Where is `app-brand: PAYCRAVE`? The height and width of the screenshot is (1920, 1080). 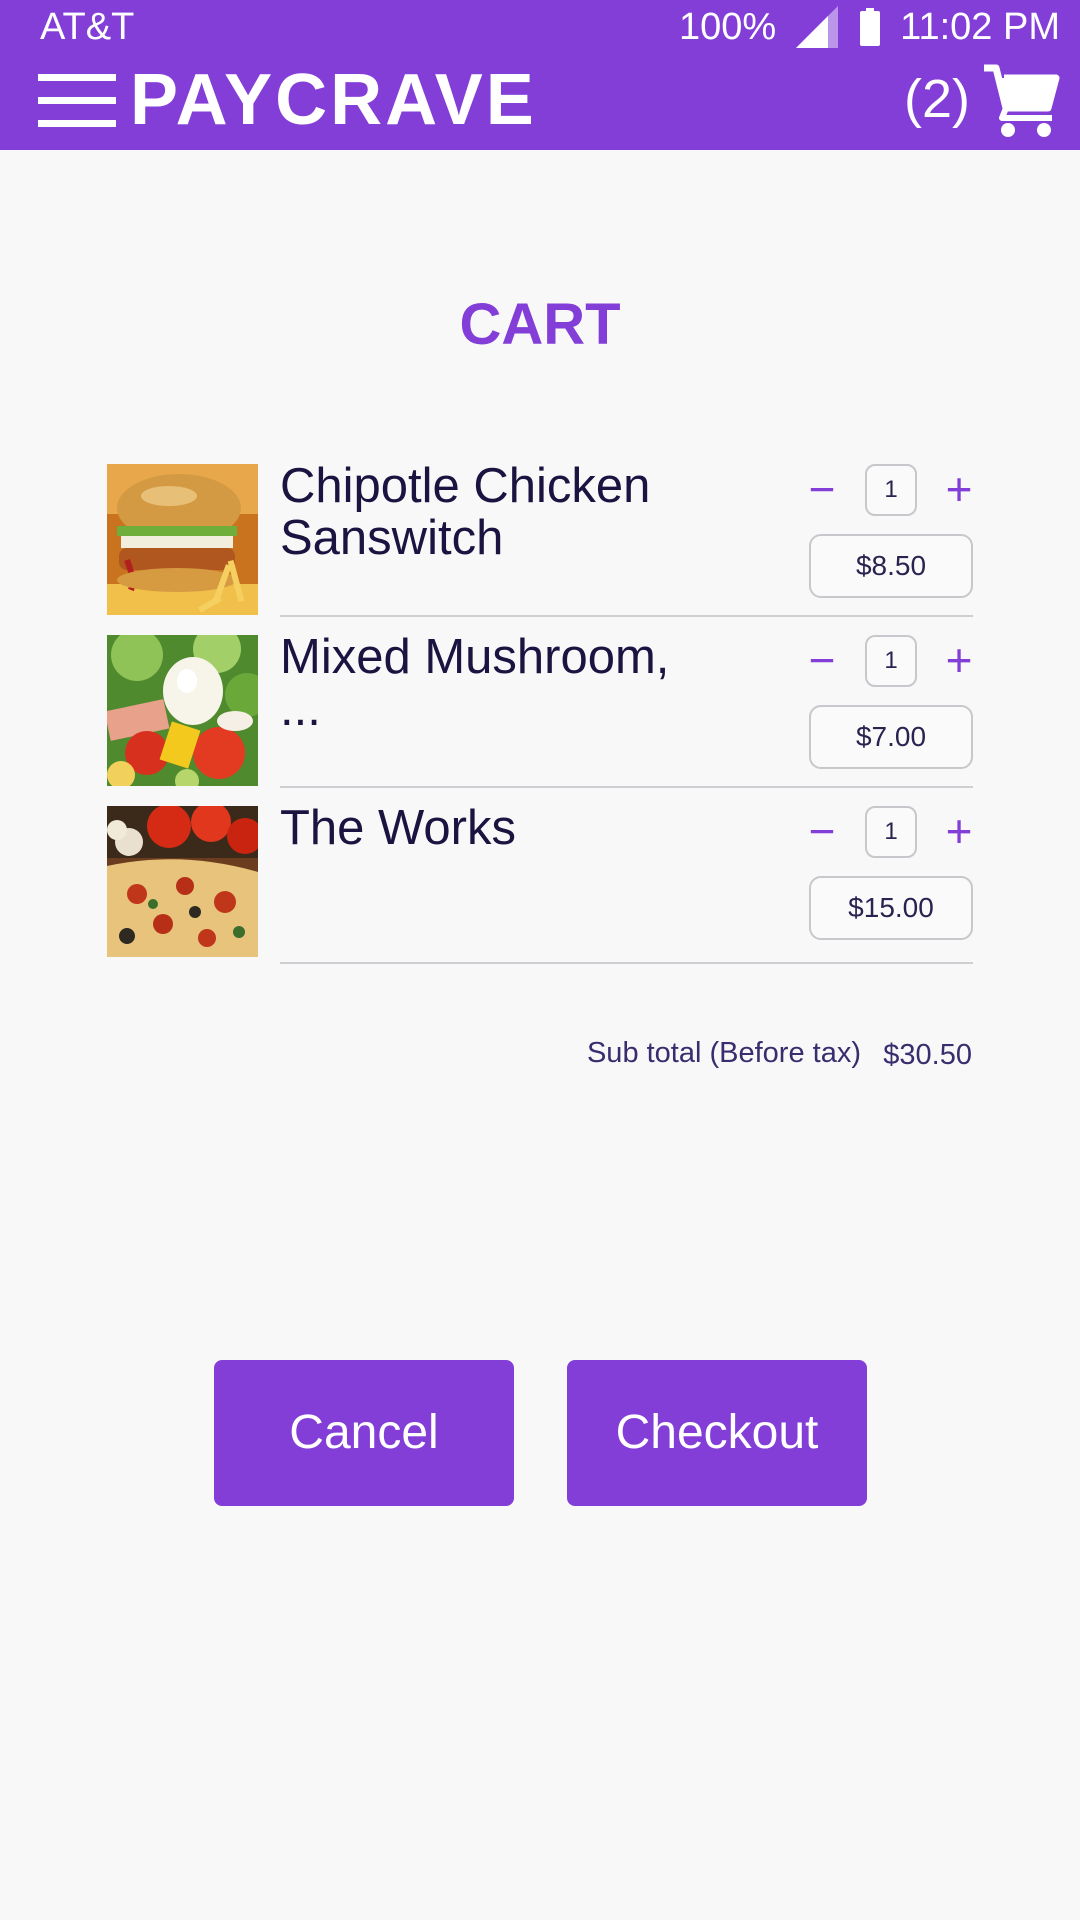
app-brand: PAYCRAVE is located at coordinates (333, 100).